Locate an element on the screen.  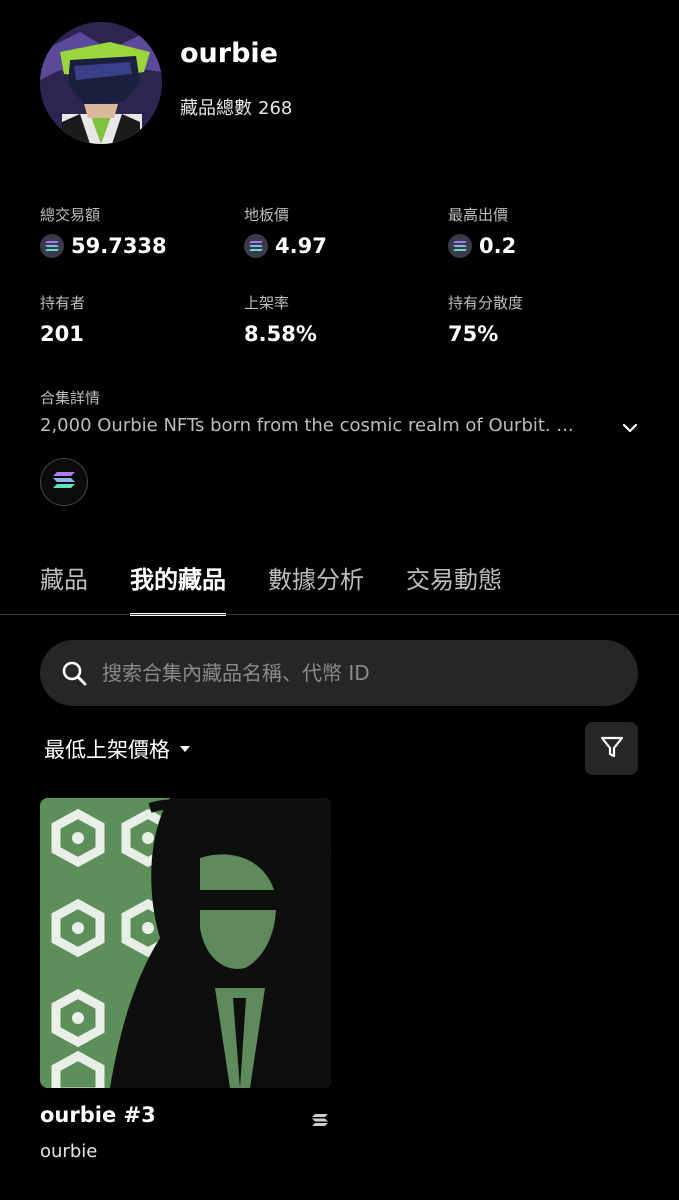
tabs-divider is located at coordinates (339, 614).